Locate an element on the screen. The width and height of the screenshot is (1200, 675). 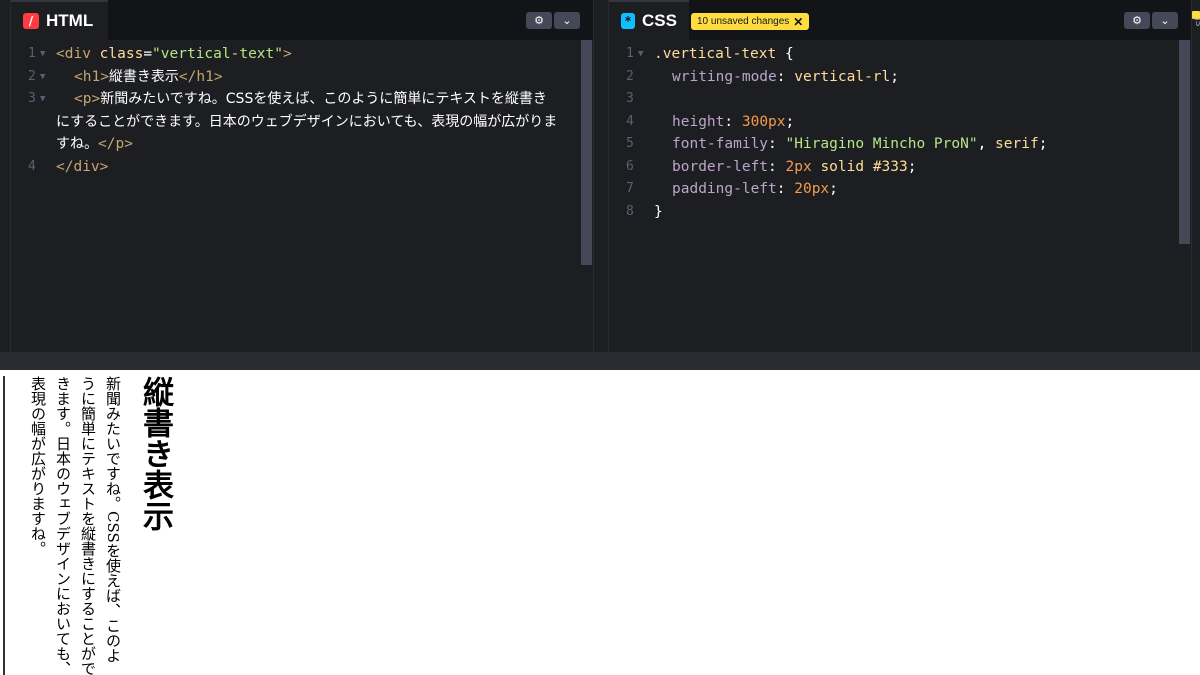
code-token: "Hiragino Mincho ProN" is located at coordinates (881, 144).